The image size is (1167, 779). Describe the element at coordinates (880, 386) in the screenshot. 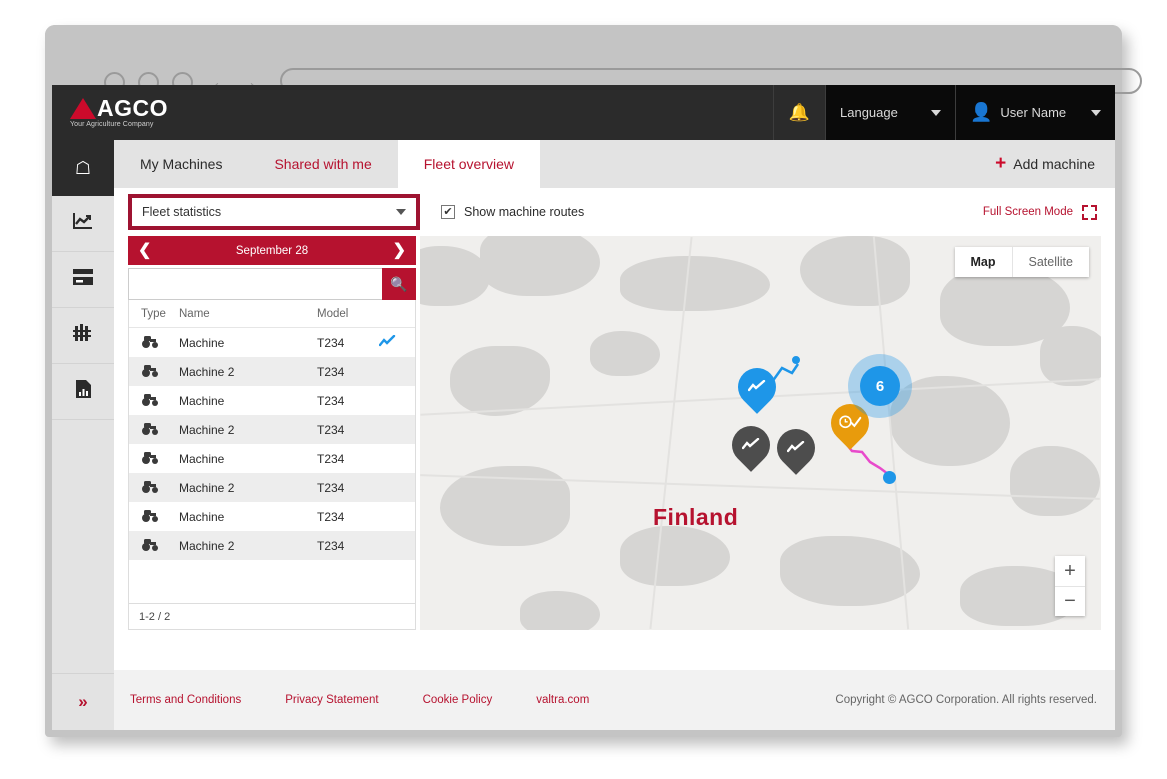

I see `map-cluster-marker: 6` at that location.